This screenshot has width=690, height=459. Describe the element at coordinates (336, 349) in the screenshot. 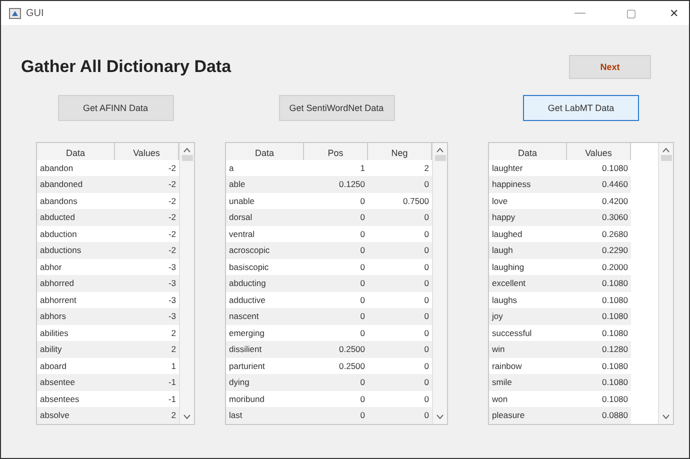

I see `table-cell: 0.2500` at that location.